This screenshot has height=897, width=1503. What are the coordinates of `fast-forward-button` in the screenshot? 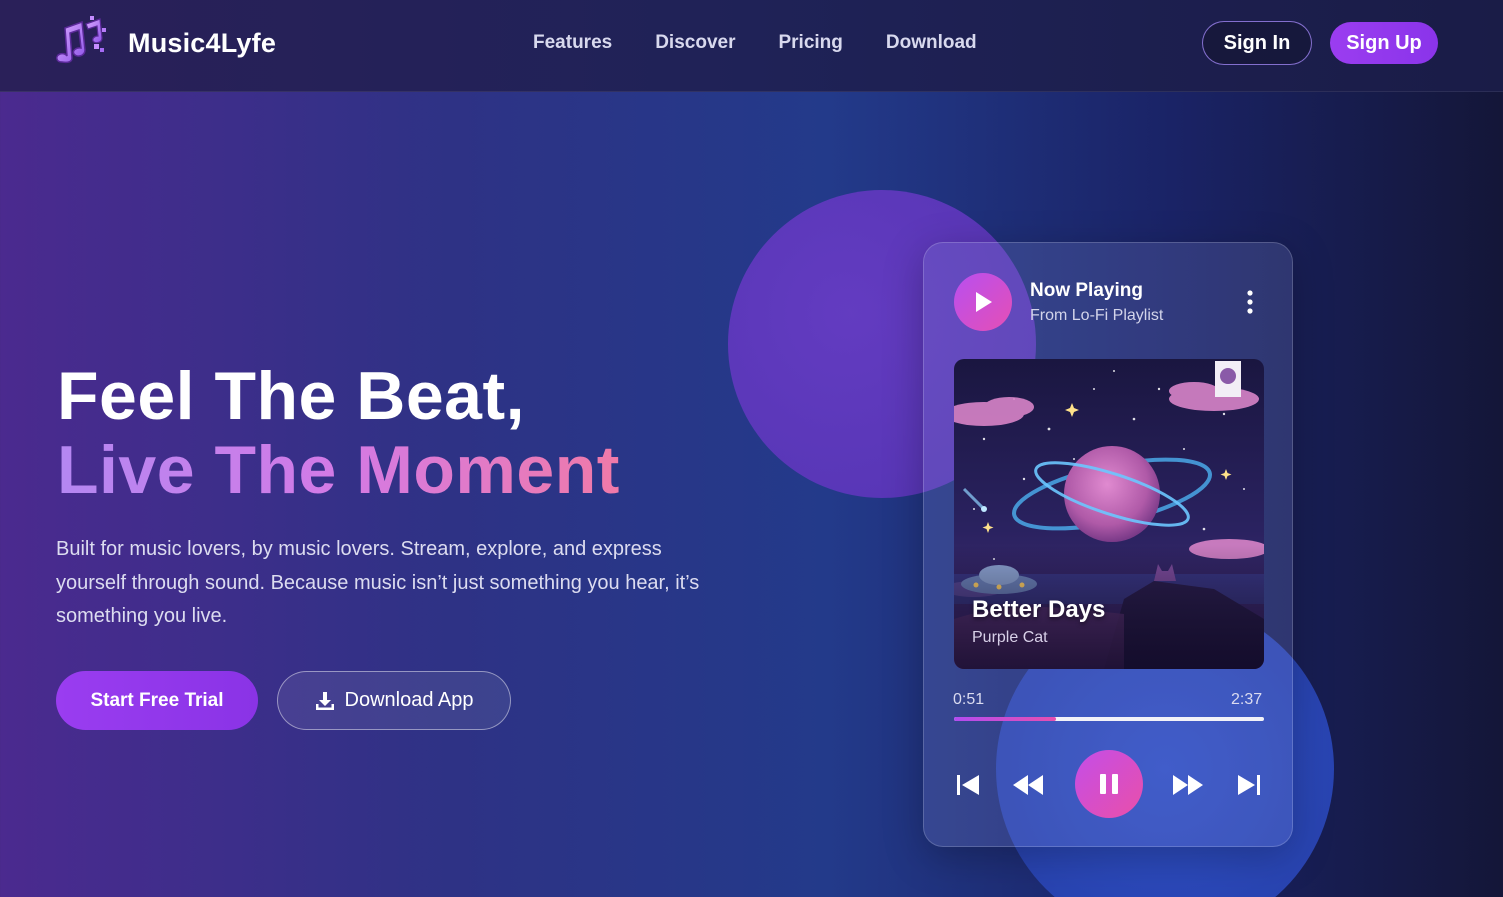 It's located at (1188, 785).